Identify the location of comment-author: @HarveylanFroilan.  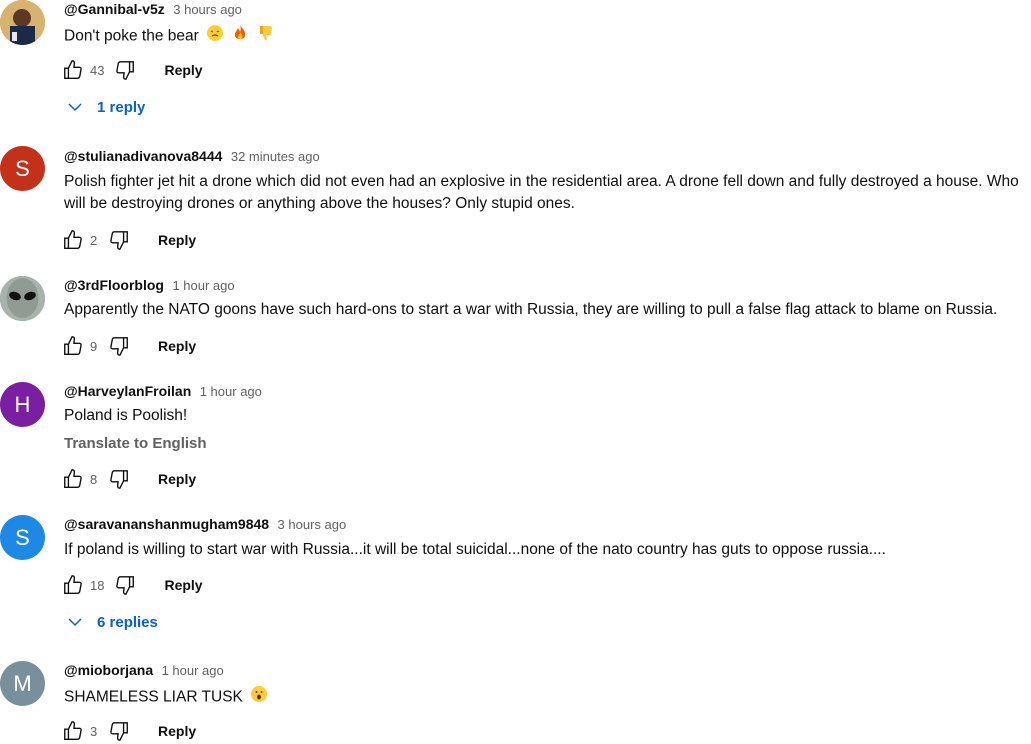
(127, 391).